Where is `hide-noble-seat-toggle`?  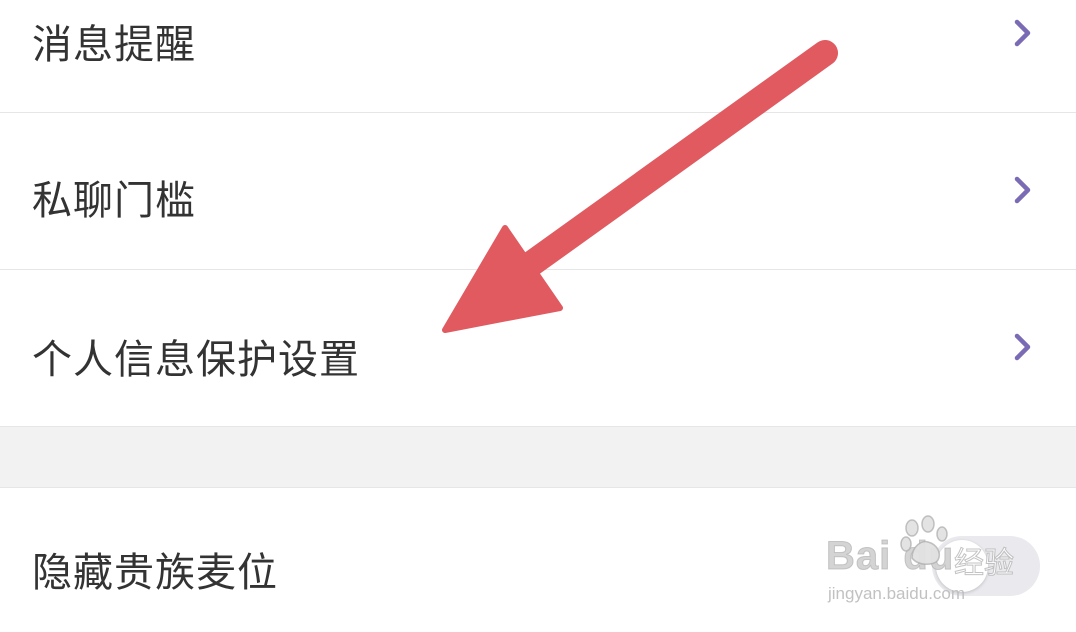
hide-noble-seat-toggle is located at coordinates (986, 566).